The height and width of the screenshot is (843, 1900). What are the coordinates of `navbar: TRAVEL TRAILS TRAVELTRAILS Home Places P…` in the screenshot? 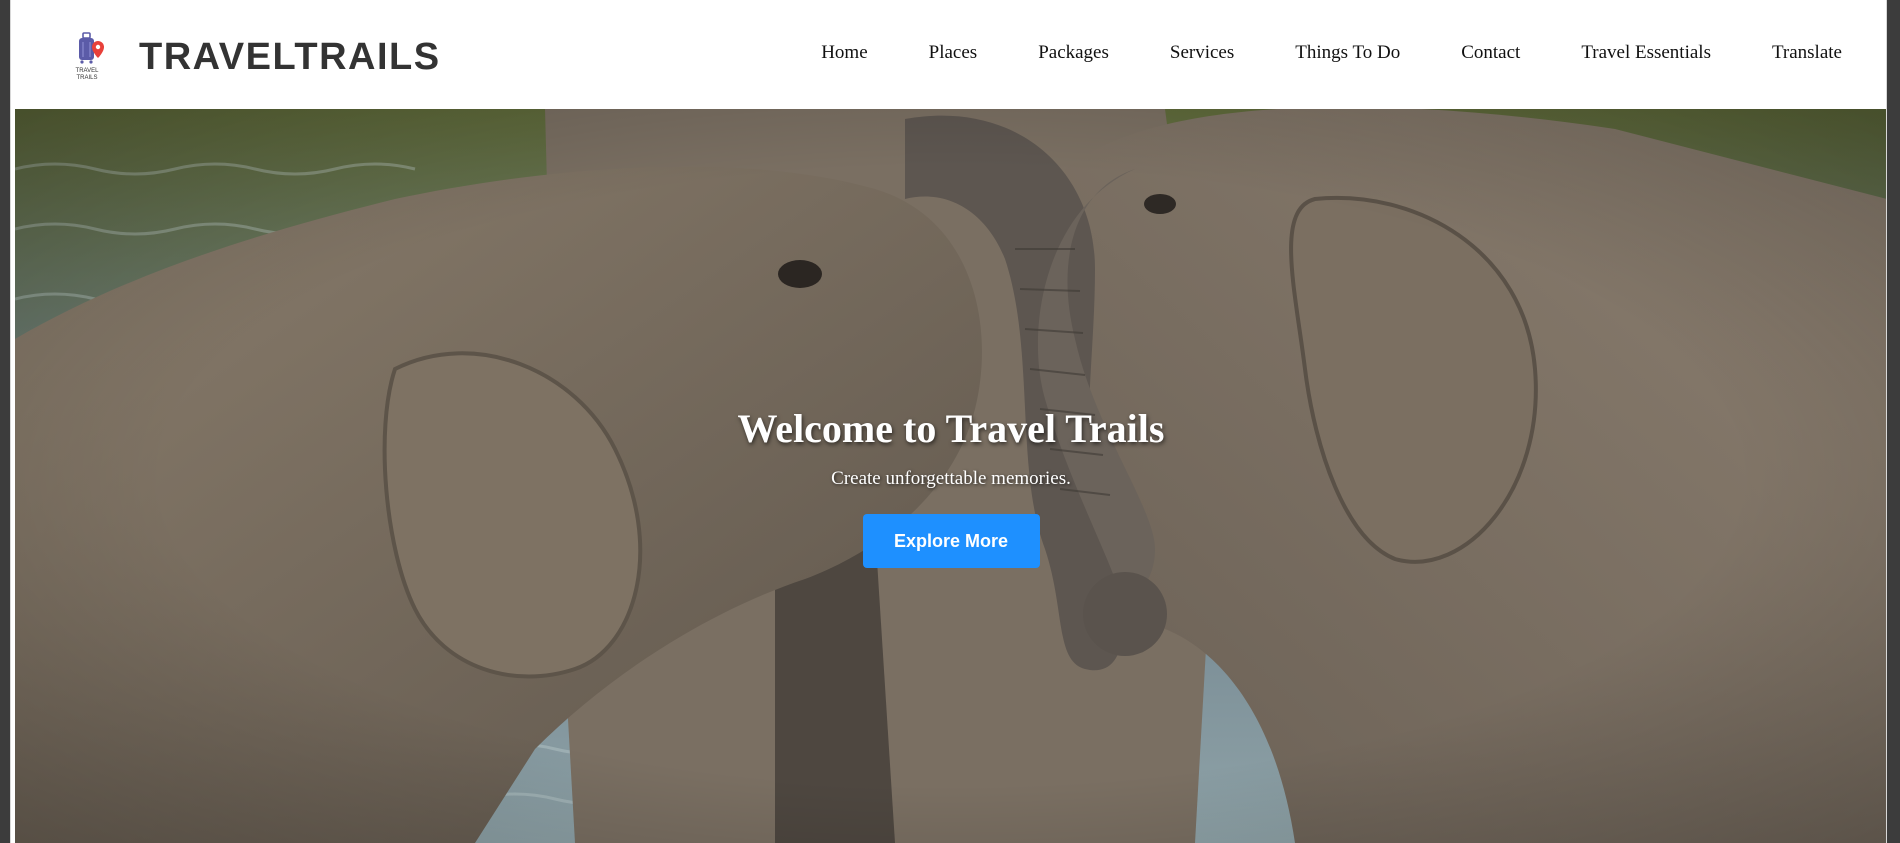 It's located at (948, 54).